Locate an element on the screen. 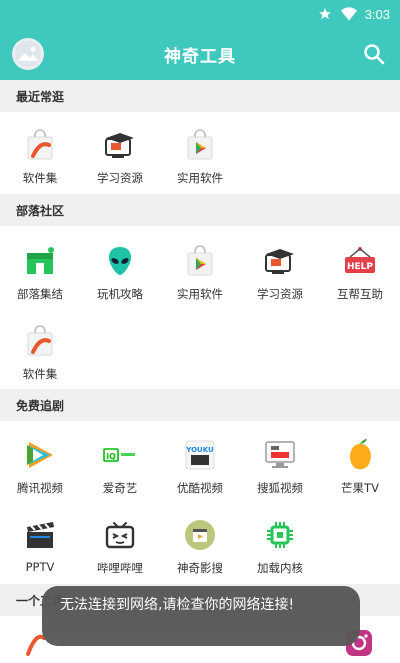 This screenshot has width=400, height=663. network-error-toast: 无法连接到网络,请检查你的网络连接! is located at coordinates (201, 616).